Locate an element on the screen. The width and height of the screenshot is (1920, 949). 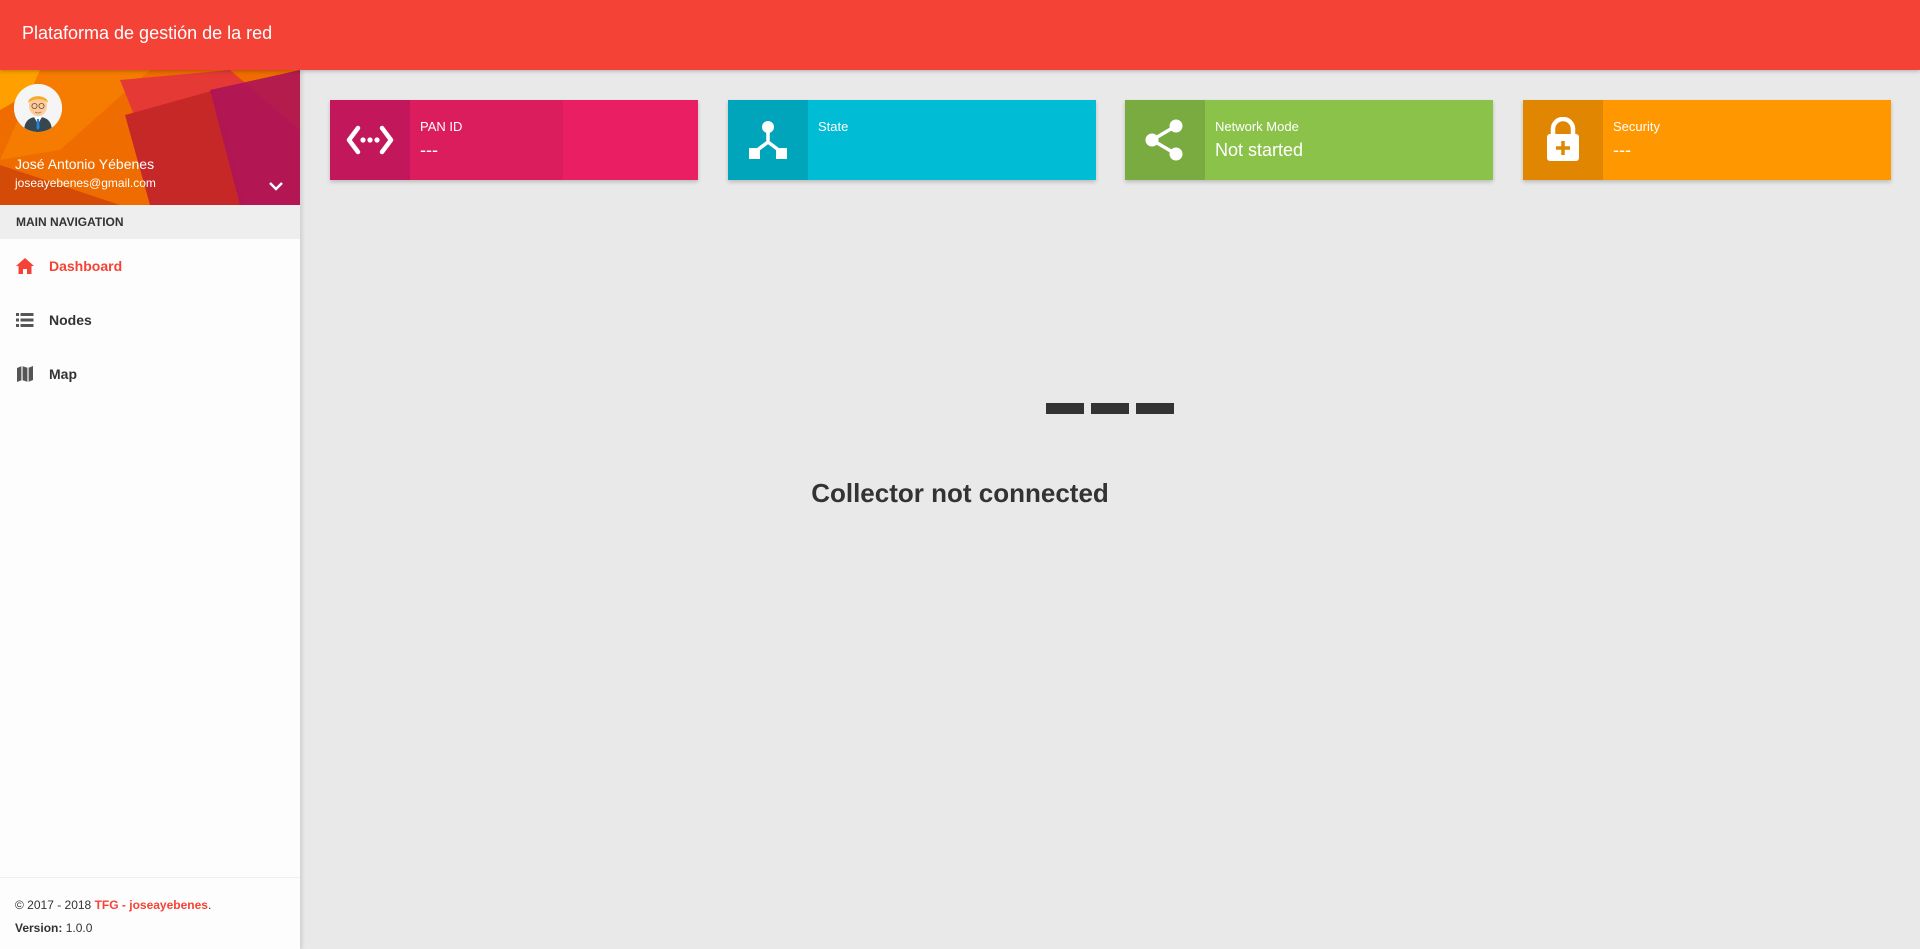
sidebar-item-label: Map is located at coordinates (63, 374).